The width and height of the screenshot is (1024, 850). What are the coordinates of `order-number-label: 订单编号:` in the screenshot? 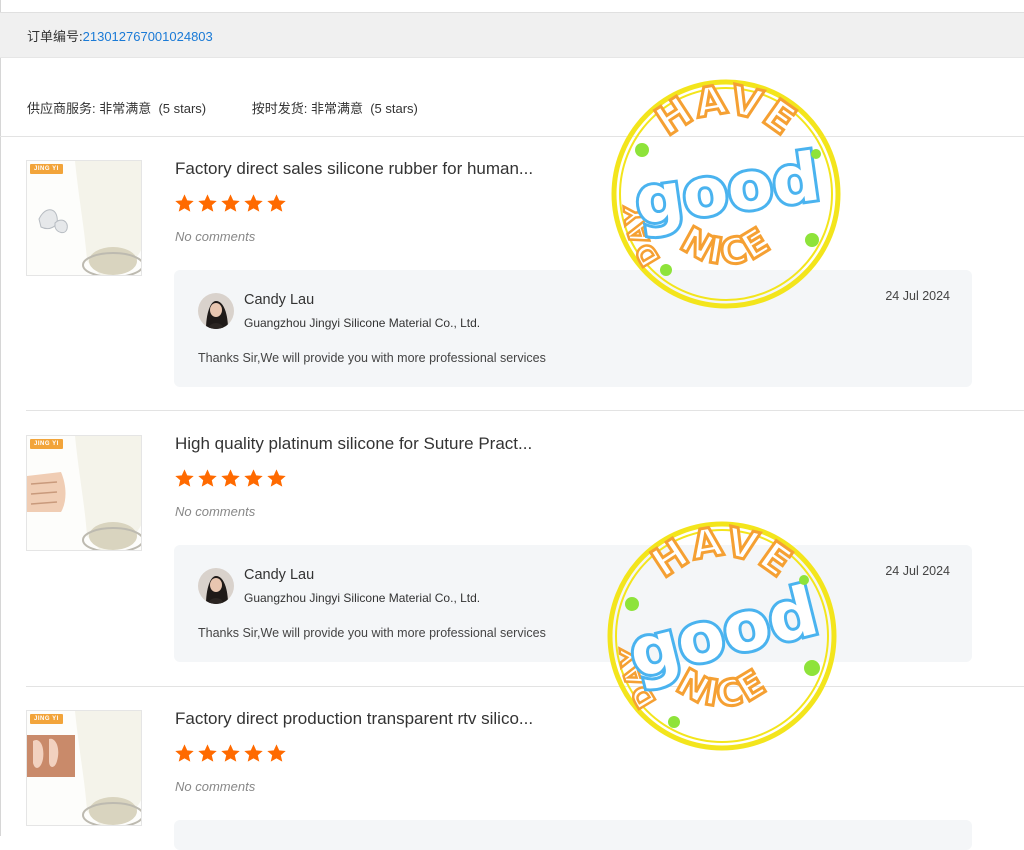 It's located at (55, 36).